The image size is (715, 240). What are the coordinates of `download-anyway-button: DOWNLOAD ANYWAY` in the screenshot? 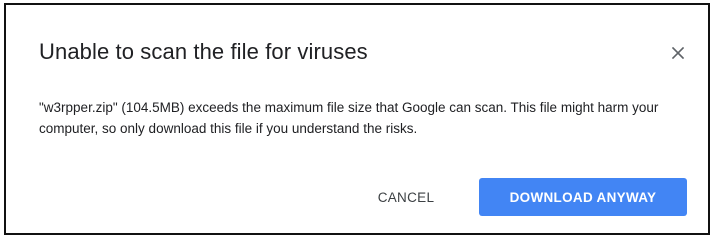 It's located at (583, 197).